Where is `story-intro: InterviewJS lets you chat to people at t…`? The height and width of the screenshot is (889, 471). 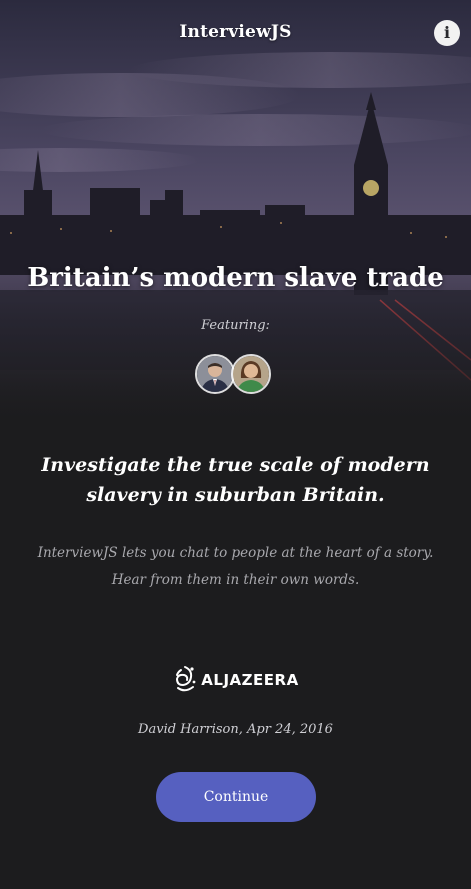 story-intro: InterviewJS lets you chat to people at t… is located at coordinates (235, 566).